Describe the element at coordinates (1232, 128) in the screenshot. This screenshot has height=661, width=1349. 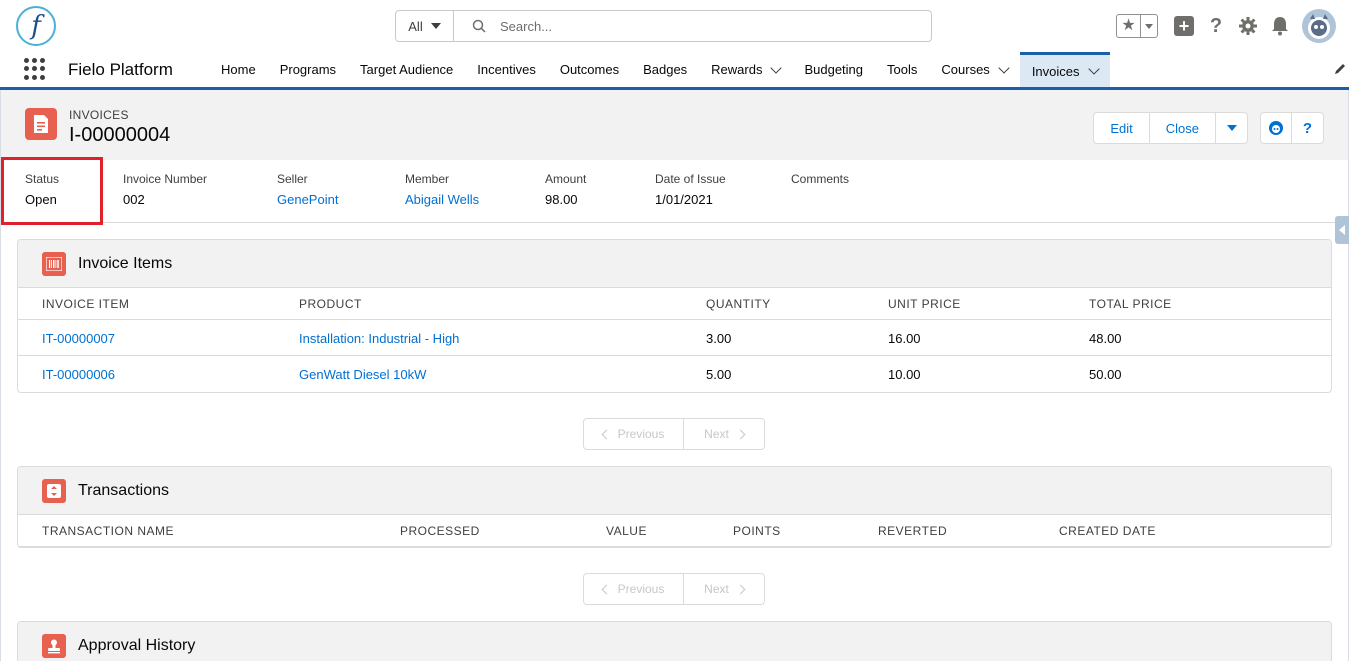
I see `more-actions-button` at that location.